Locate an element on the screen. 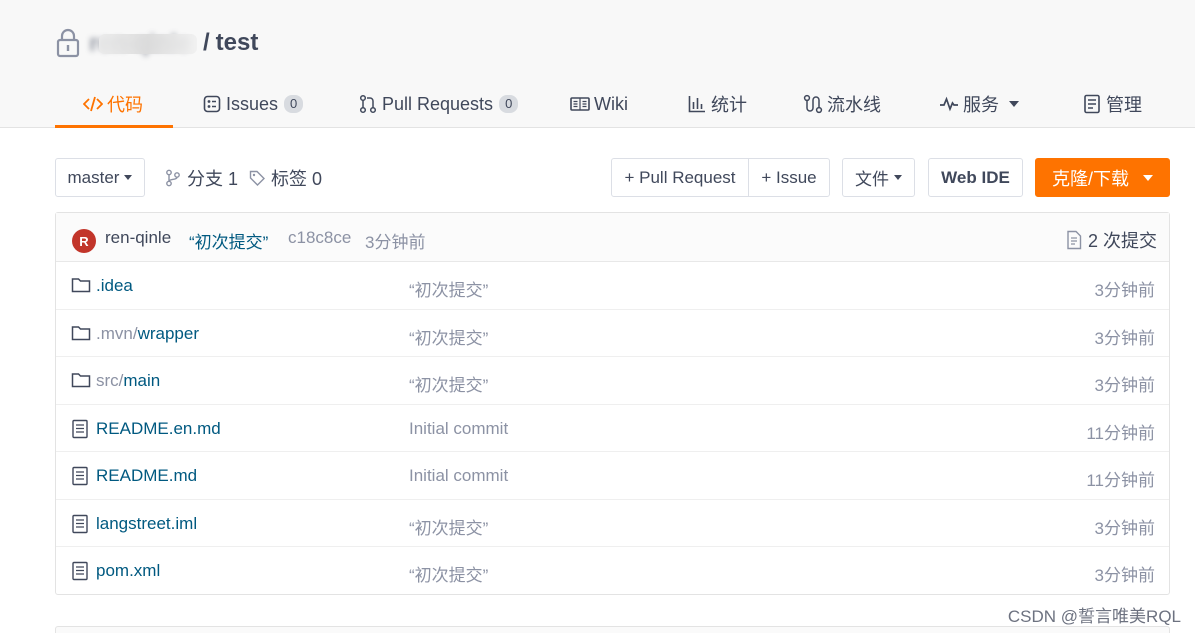 This screenshot has height=633, width=1195. file-row: src/main “初次提交” 3分钟前 is located at coordinates (612, 381).